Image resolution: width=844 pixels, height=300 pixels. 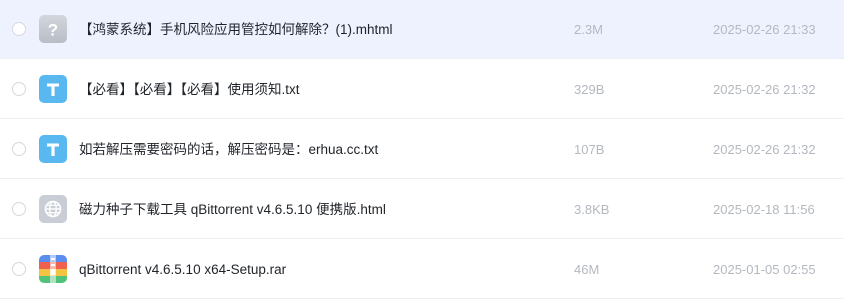 What do you see at coordinates (232, 209) in the screenshot?
I see `file-name: 磁力种子下载工具 qBittorrent v4.6.5.10 便携版.html` at bounding box center [232, 209].